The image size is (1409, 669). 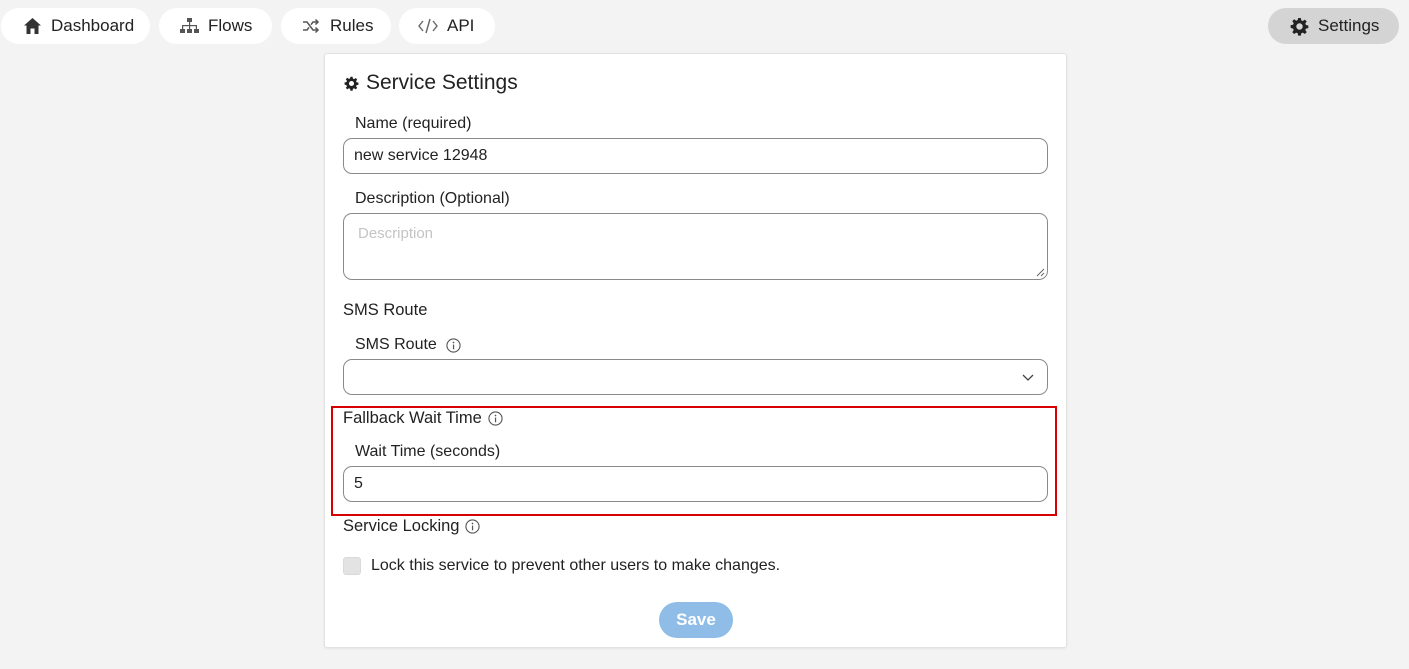 I want to click on locking-section-heading: Service Locking, so click(x=412, y=526).